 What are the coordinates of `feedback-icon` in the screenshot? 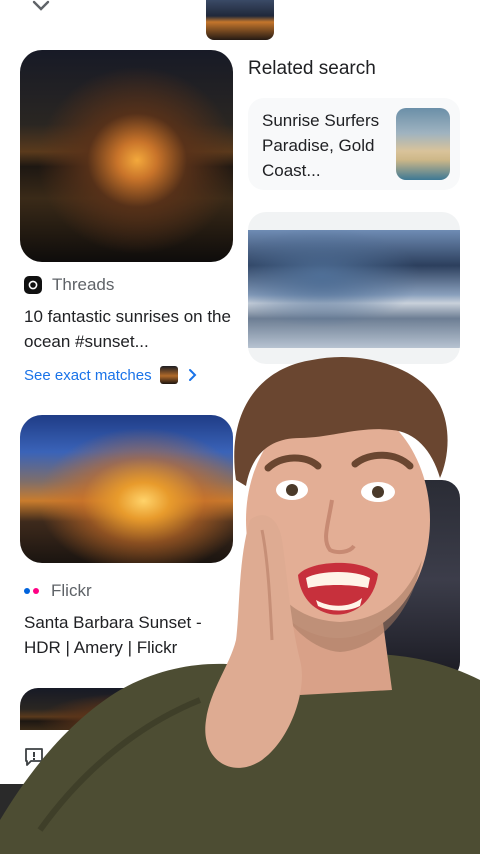 It's located at (34, 757).